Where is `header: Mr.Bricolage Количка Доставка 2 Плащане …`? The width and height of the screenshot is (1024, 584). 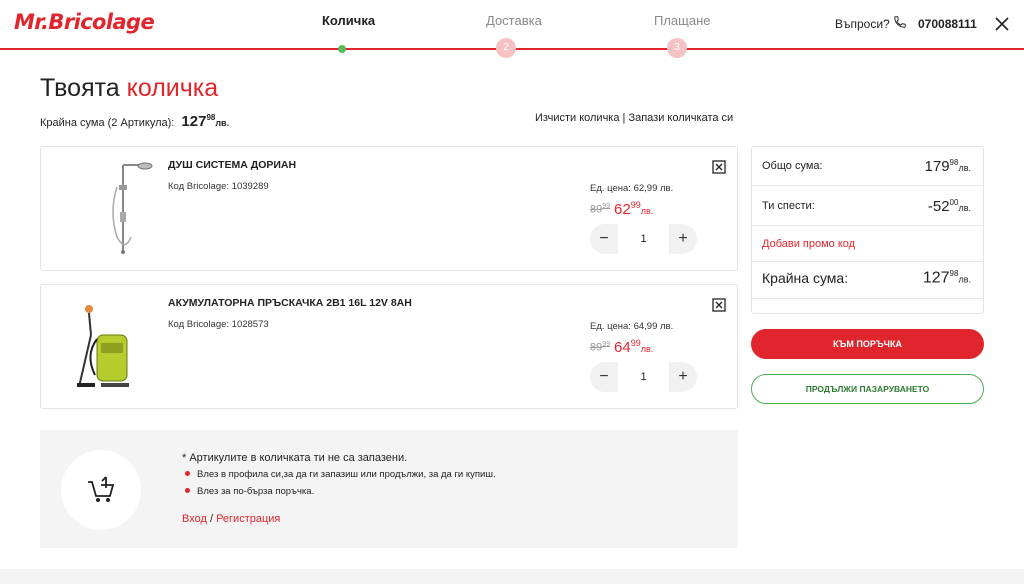 header: Mr.Bricolage Количка Доставка 2 Плащане … is located at coordinates (512, 29).